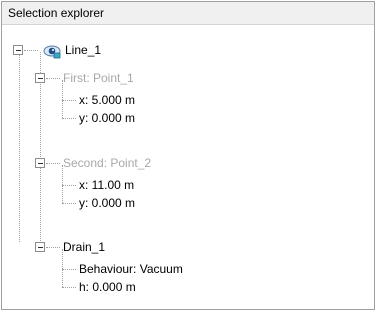  Describe the element at coordinates (107, 100) in the screenshot. I see `property-value: x: 5.000 m` at that location.